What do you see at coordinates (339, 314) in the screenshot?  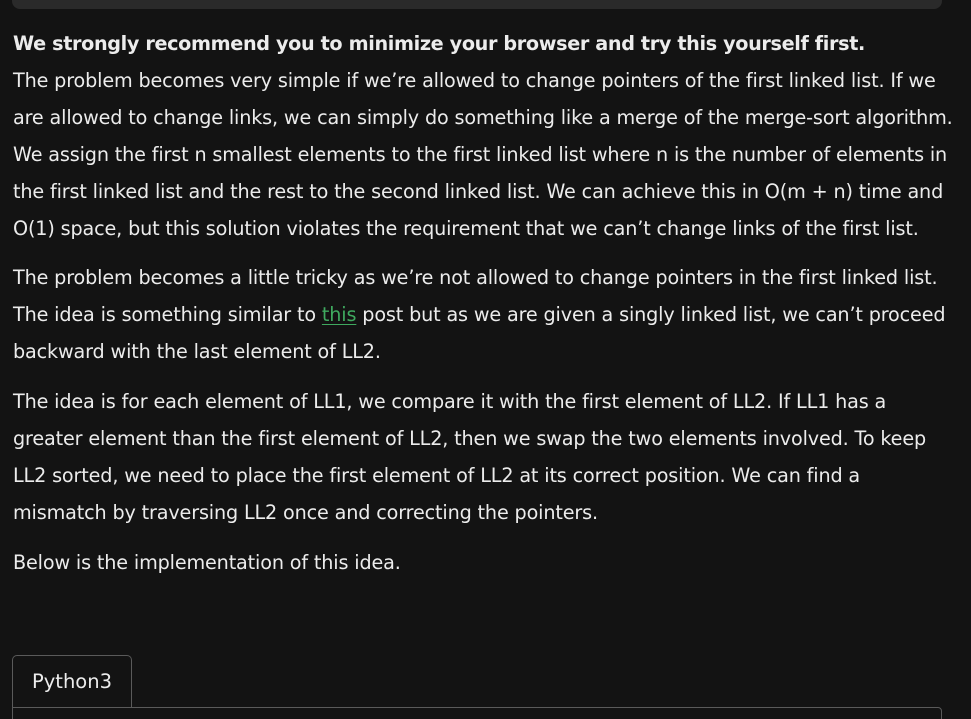 I see `this-post-link: this` at bounding box center [339, 314].